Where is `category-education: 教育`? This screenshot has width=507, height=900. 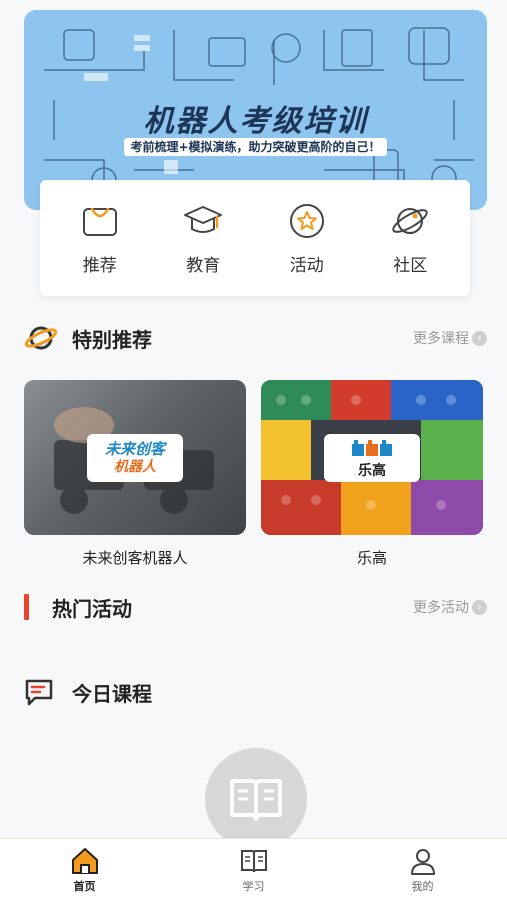
category-education: 教育 is located at coordinates (203, 238).